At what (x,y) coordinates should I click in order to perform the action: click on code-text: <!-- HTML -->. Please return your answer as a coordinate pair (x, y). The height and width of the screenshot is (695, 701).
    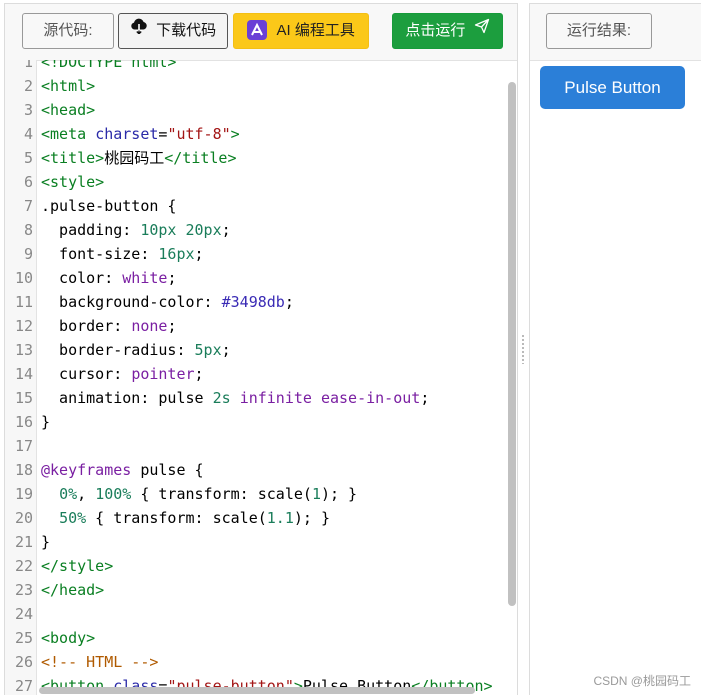
    Looking at the image, I should click on (99, 662).